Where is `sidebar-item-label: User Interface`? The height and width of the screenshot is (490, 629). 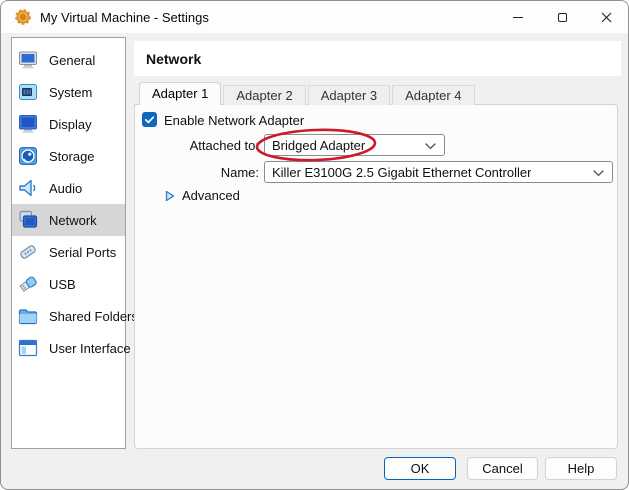 sidebar-item-label: User Interface is located at coordinates (90, 348).